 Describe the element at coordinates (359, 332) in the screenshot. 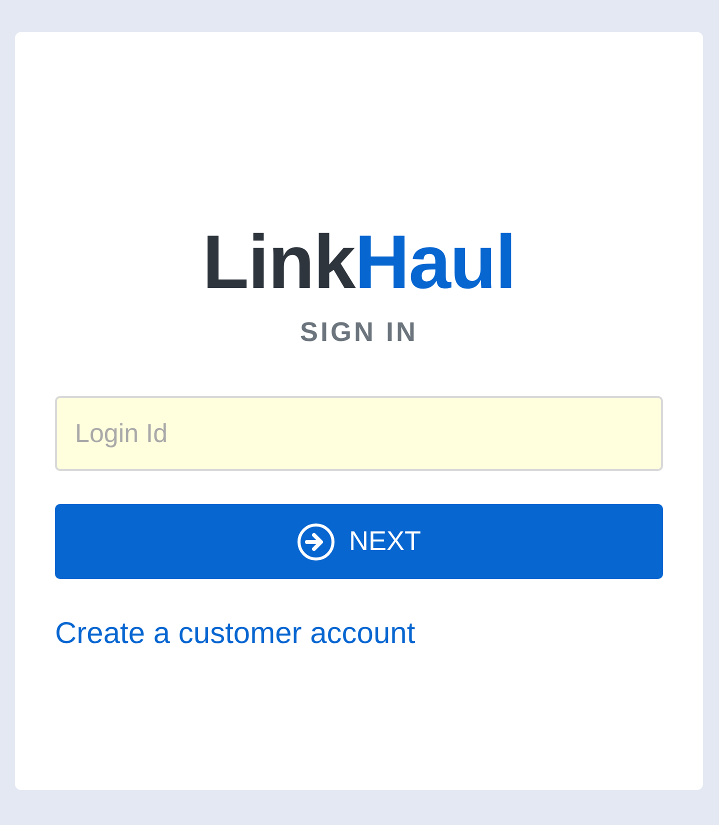

I see `sign-in-heading: SIGN IN` at that location.